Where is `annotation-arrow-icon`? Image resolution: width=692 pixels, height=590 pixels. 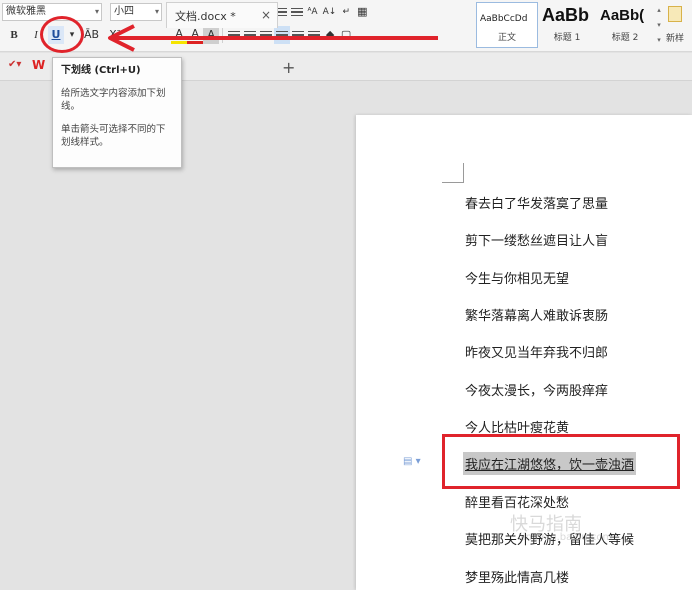 annotation-arrow-icon is located at coordinates (273, 38).